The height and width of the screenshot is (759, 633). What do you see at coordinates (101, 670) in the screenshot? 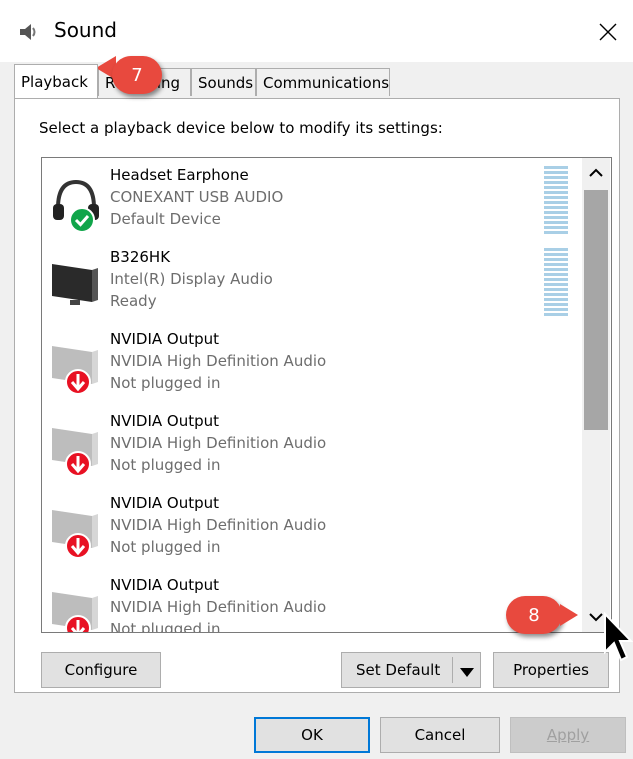
I see `configure-button: Configure` at bounding box center [101, 670].